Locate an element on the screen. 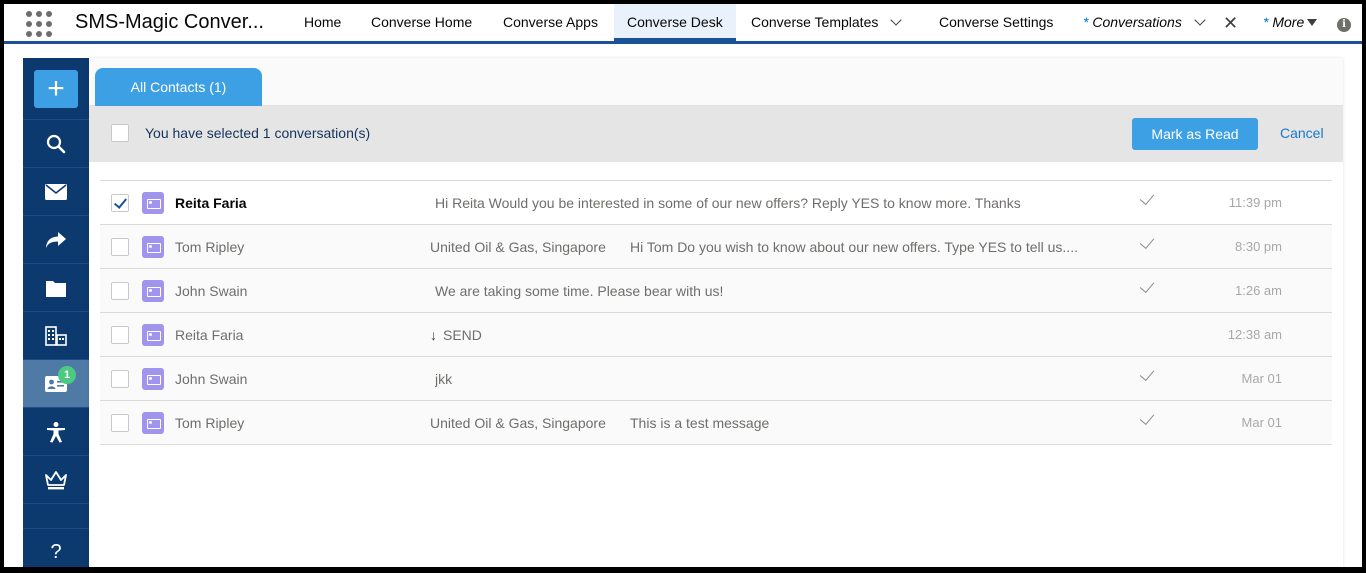 The width and height of the screenshot is (1366, 573). contact-tabs: All Contacts (1) is located at coordinates (716, 82).